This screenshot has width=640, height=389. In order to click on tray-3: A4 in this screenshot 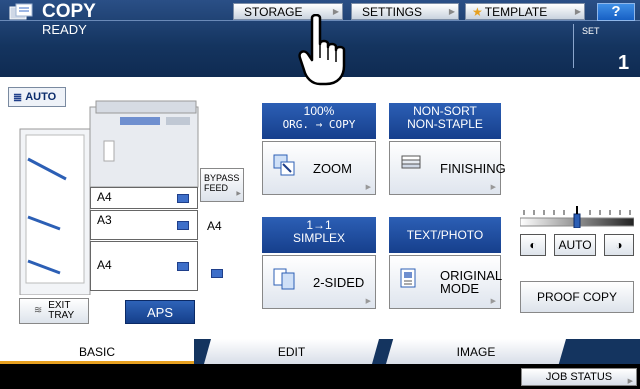, I will do `click(144, 266)`.